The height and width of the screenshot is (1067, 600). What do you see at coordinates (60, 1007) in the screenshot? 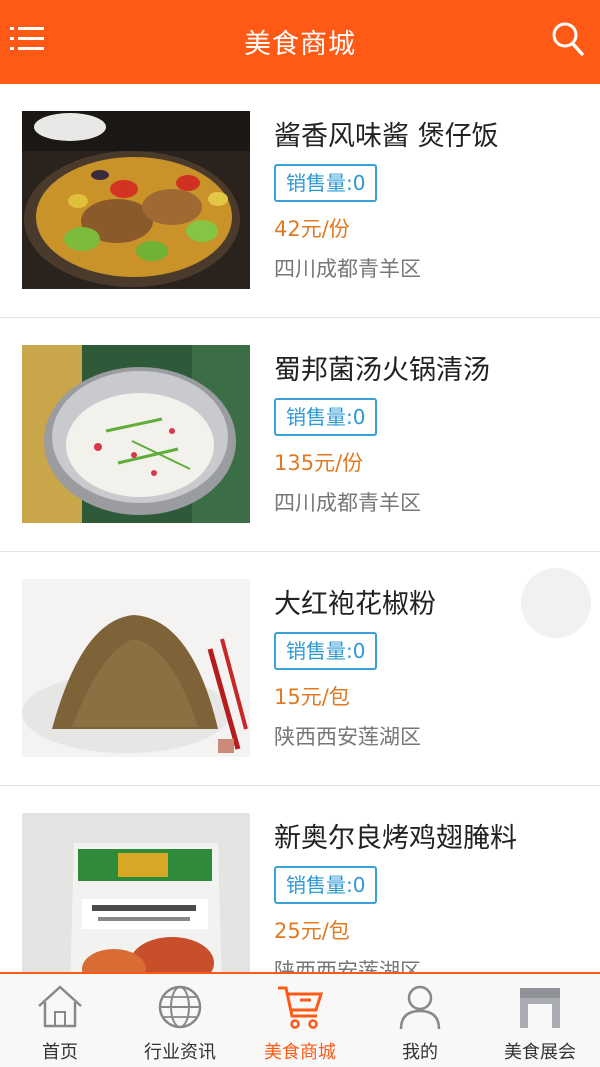
I see `home-icon` at bounding box center [60, 1007].